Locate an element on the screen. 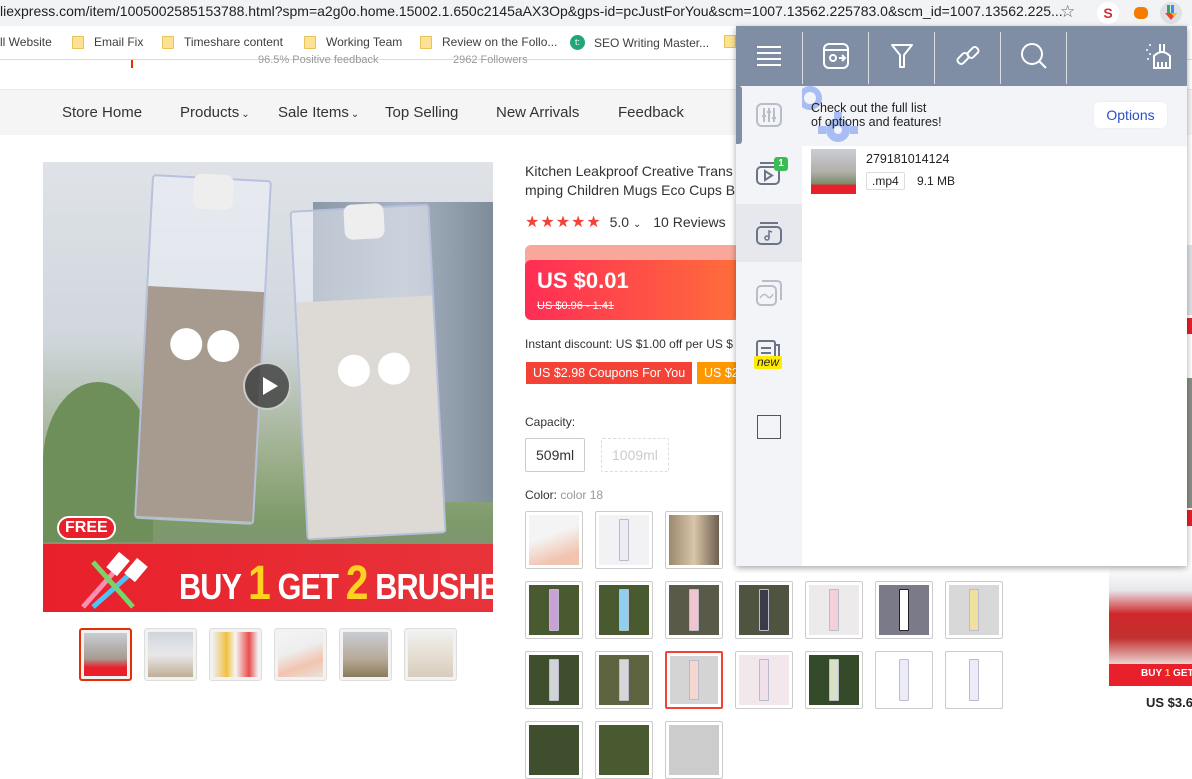 The height and width of the screenshot is (779, 1192). store-info: 96.5% Positive feedback 2962 Followers is located at coordinates (370, 72).